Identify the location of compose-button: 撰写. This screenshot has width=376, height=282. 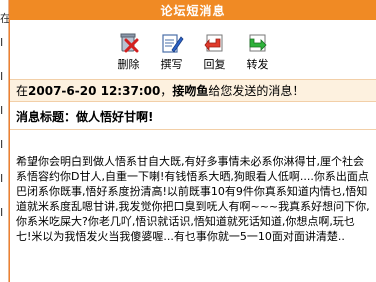
(171, 53).